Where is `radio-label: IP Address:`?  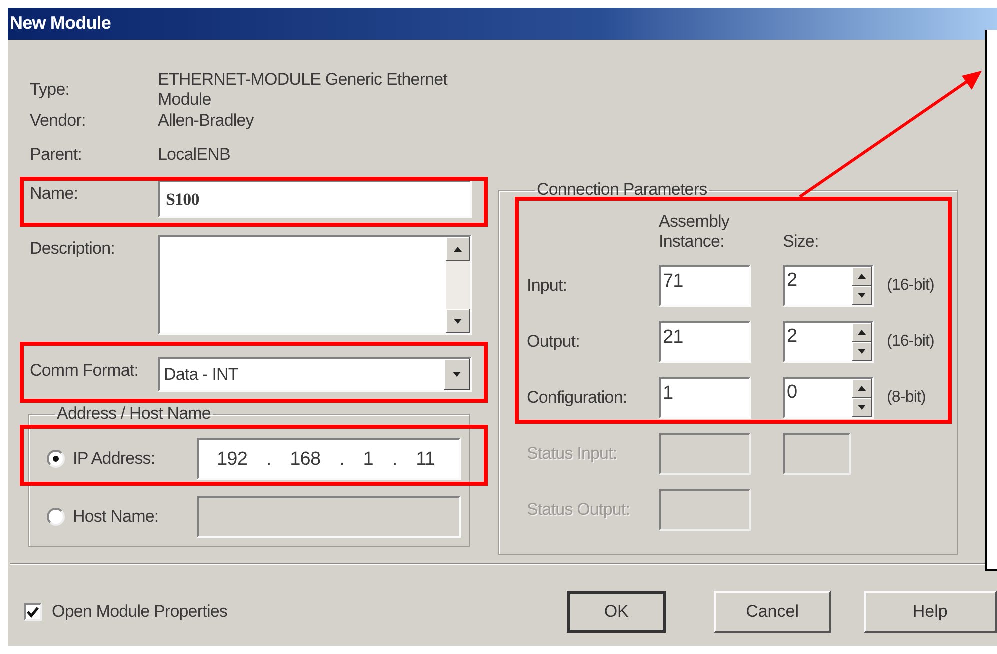 radio-label: IP Address: is located at coordinates (114, 459).